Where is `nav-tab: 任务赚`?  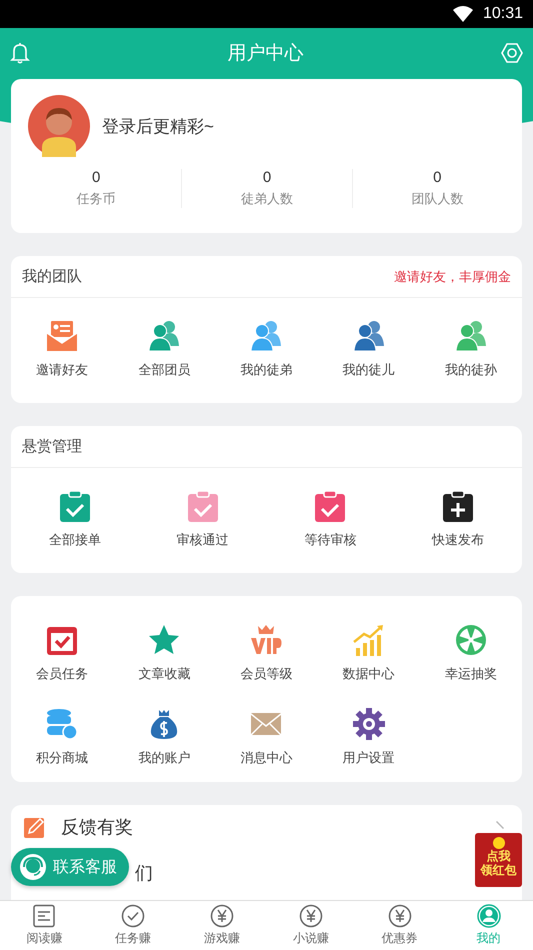 nav-tab: 任务赚 is located at coordinates (133, 925).